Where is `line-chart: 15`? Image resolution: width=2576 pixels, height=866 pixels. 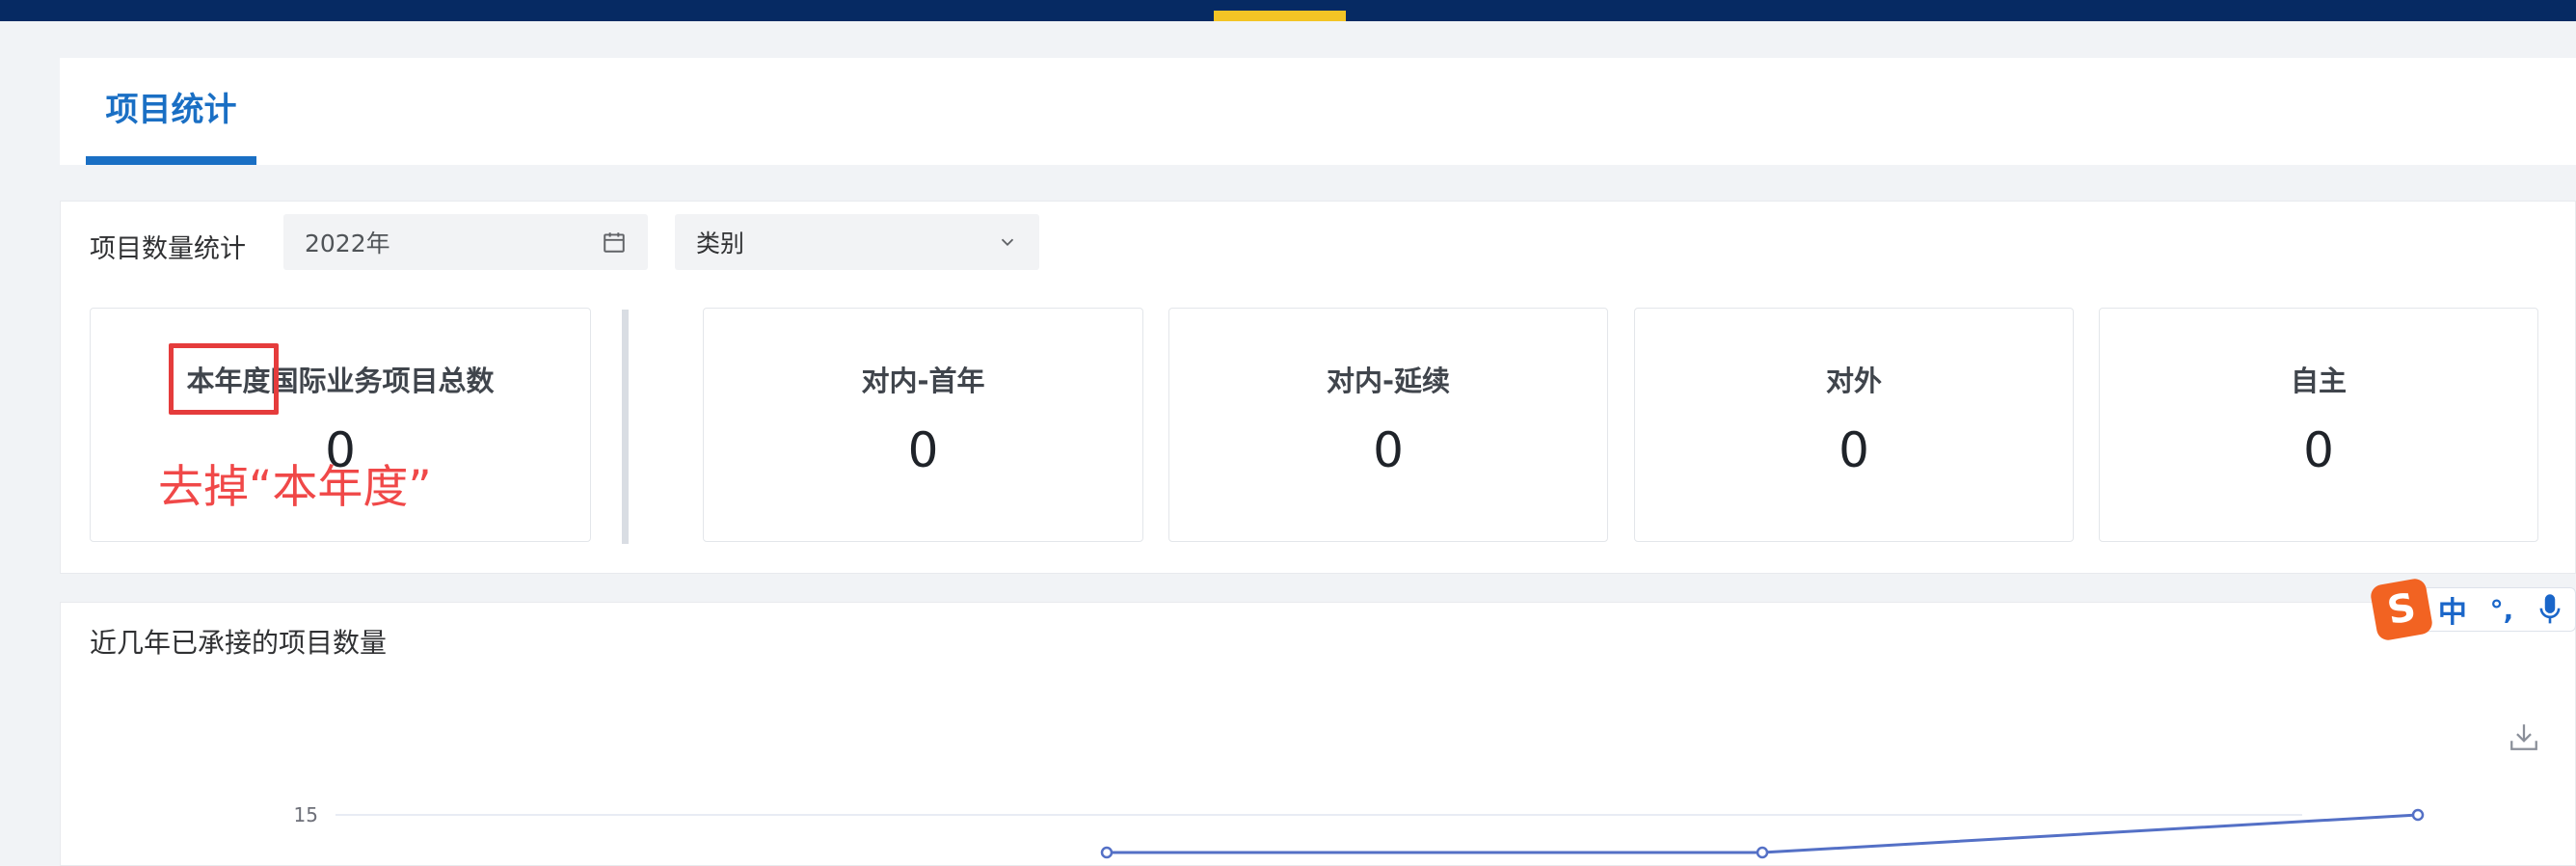
line-chart: 15 is located at coordinates (1360, 831).